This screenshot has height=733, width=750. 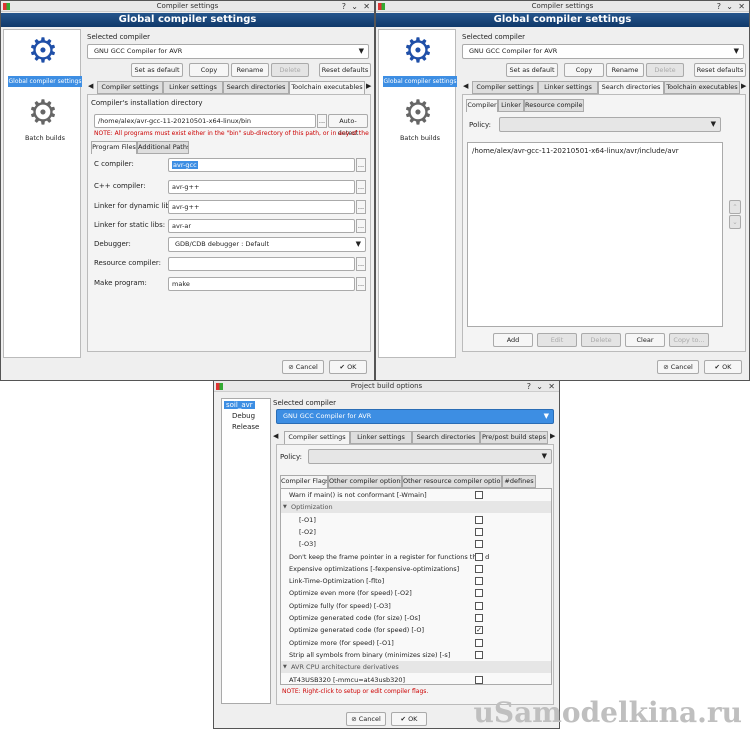 What do you see at coordinates (261, 207) in the screenshot?
I see `linker-dynamic-input: avr-g++` at bounding box center [261, 207].